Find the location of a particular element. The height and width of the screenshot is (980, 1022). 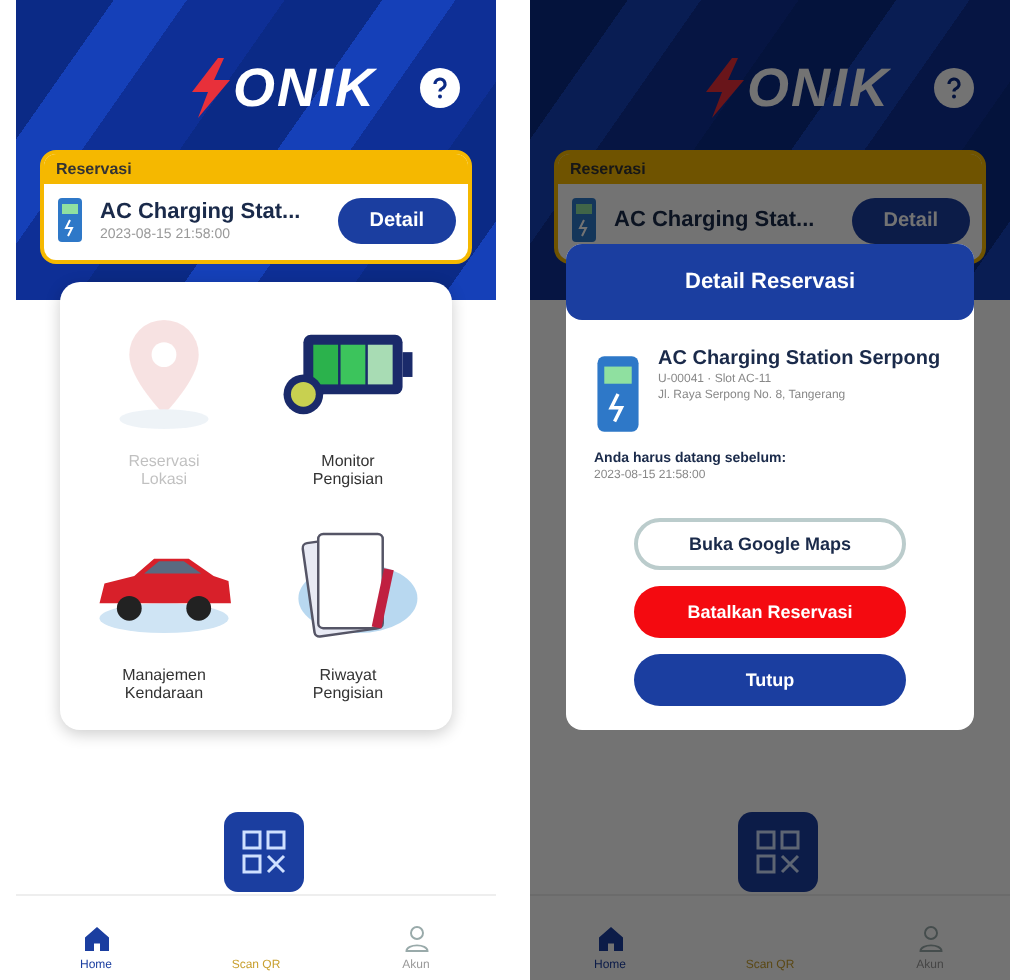

station-name: AC Charging Station Serpong is located at coordinates (799, 359).